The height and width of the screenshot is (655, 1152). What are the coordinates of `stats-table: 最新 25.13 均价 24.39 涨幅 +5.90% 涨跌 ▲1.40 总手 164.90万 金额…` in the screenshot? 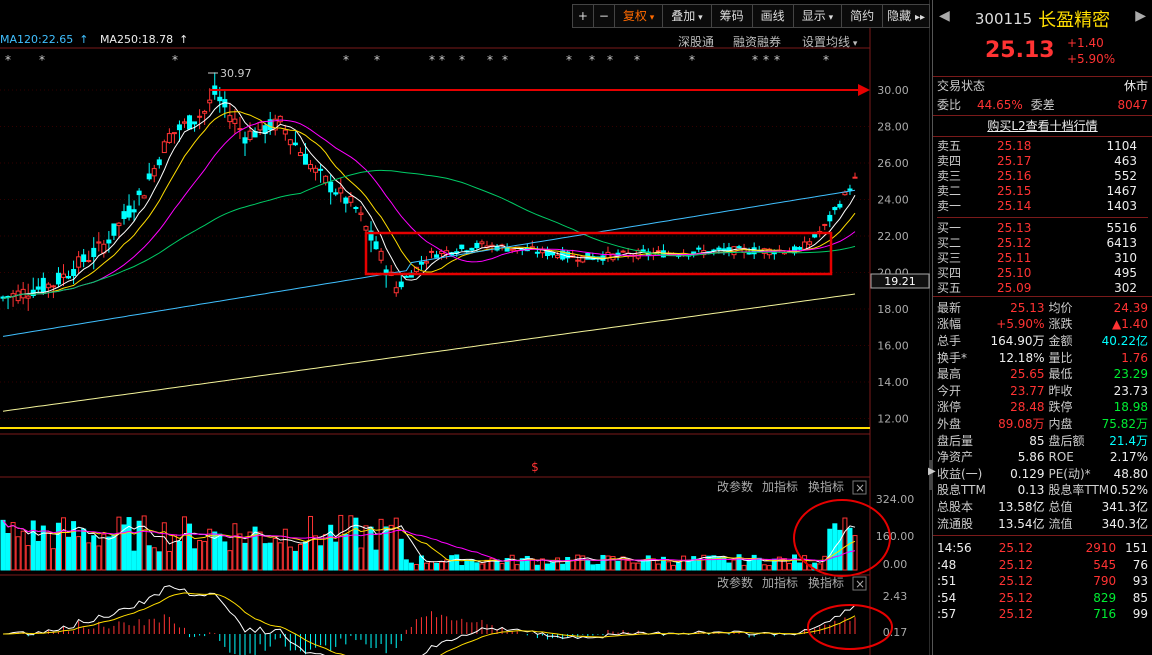 It's located at (1042, 414).